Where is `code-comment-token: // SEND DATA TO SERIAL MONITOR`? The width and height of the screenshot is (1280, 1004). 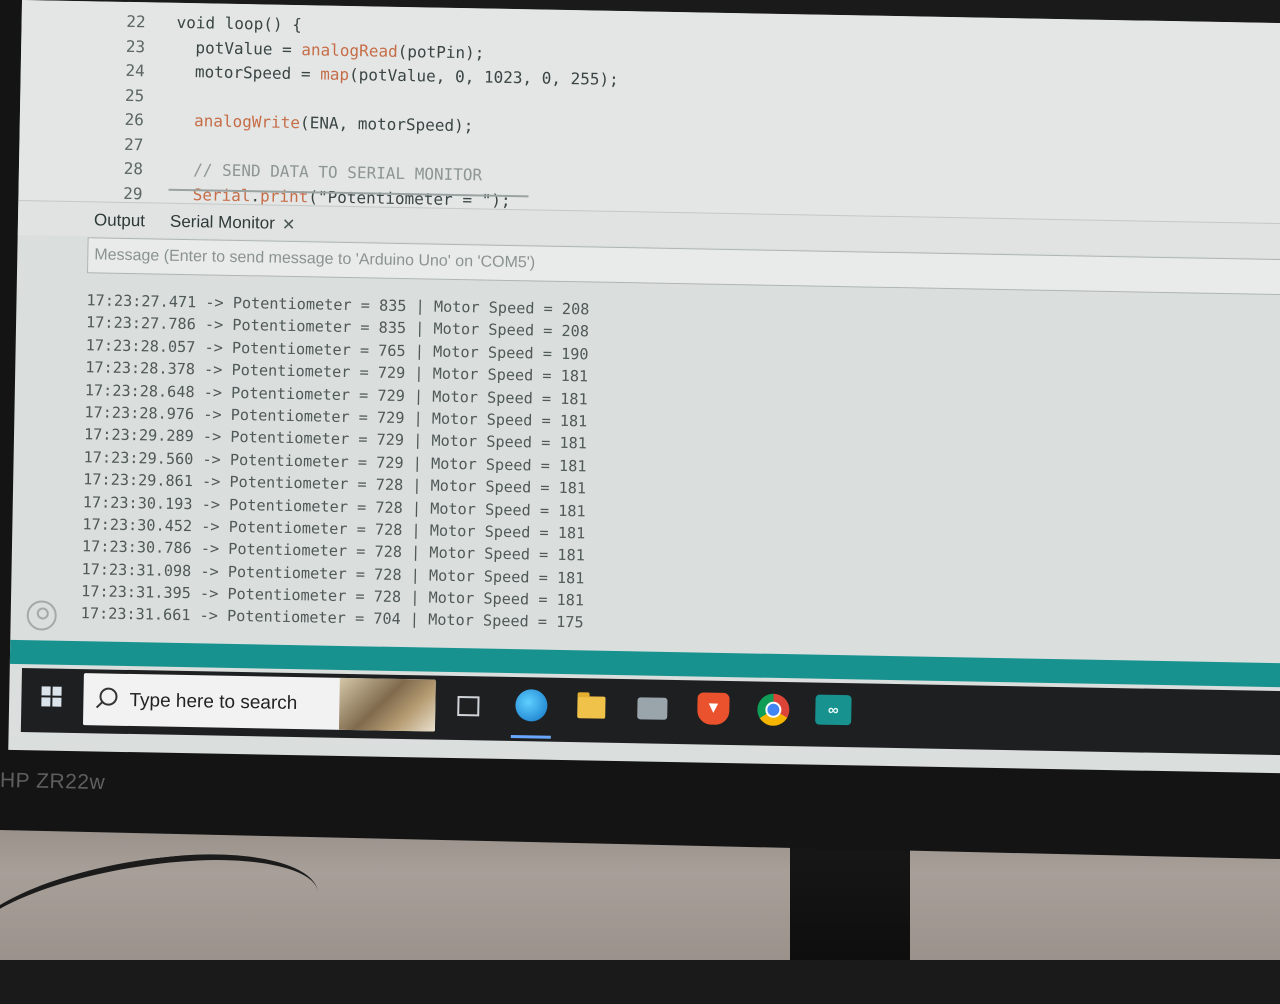 code-comment-token: // SEND DATA TO SERIAL MONITOR is located at coordinates (328, 172).